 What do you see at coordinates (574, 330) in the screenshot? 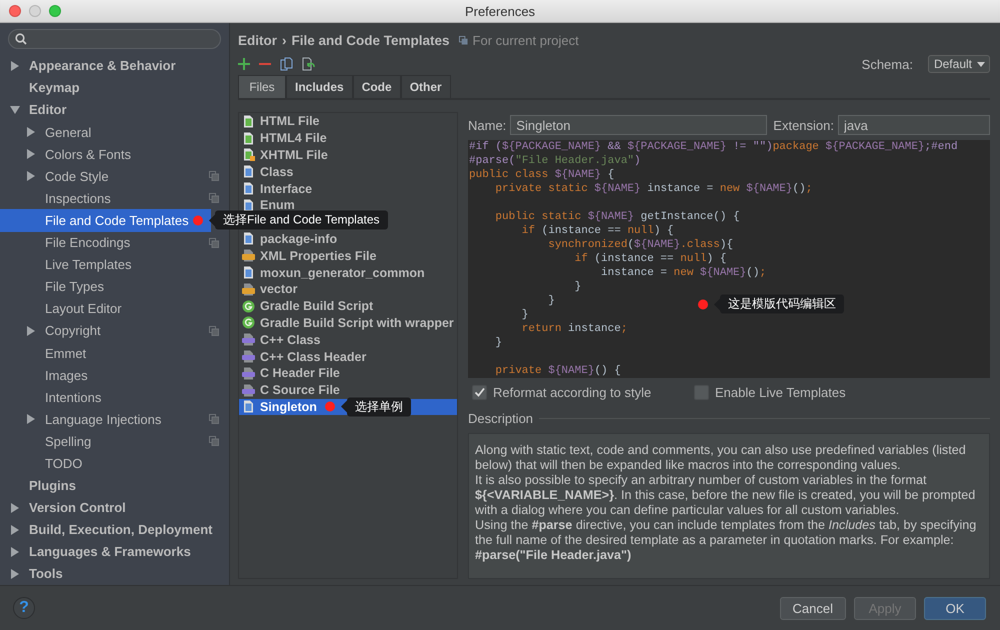
I see `code-line: return instance;` at bounding box center [574, 330].